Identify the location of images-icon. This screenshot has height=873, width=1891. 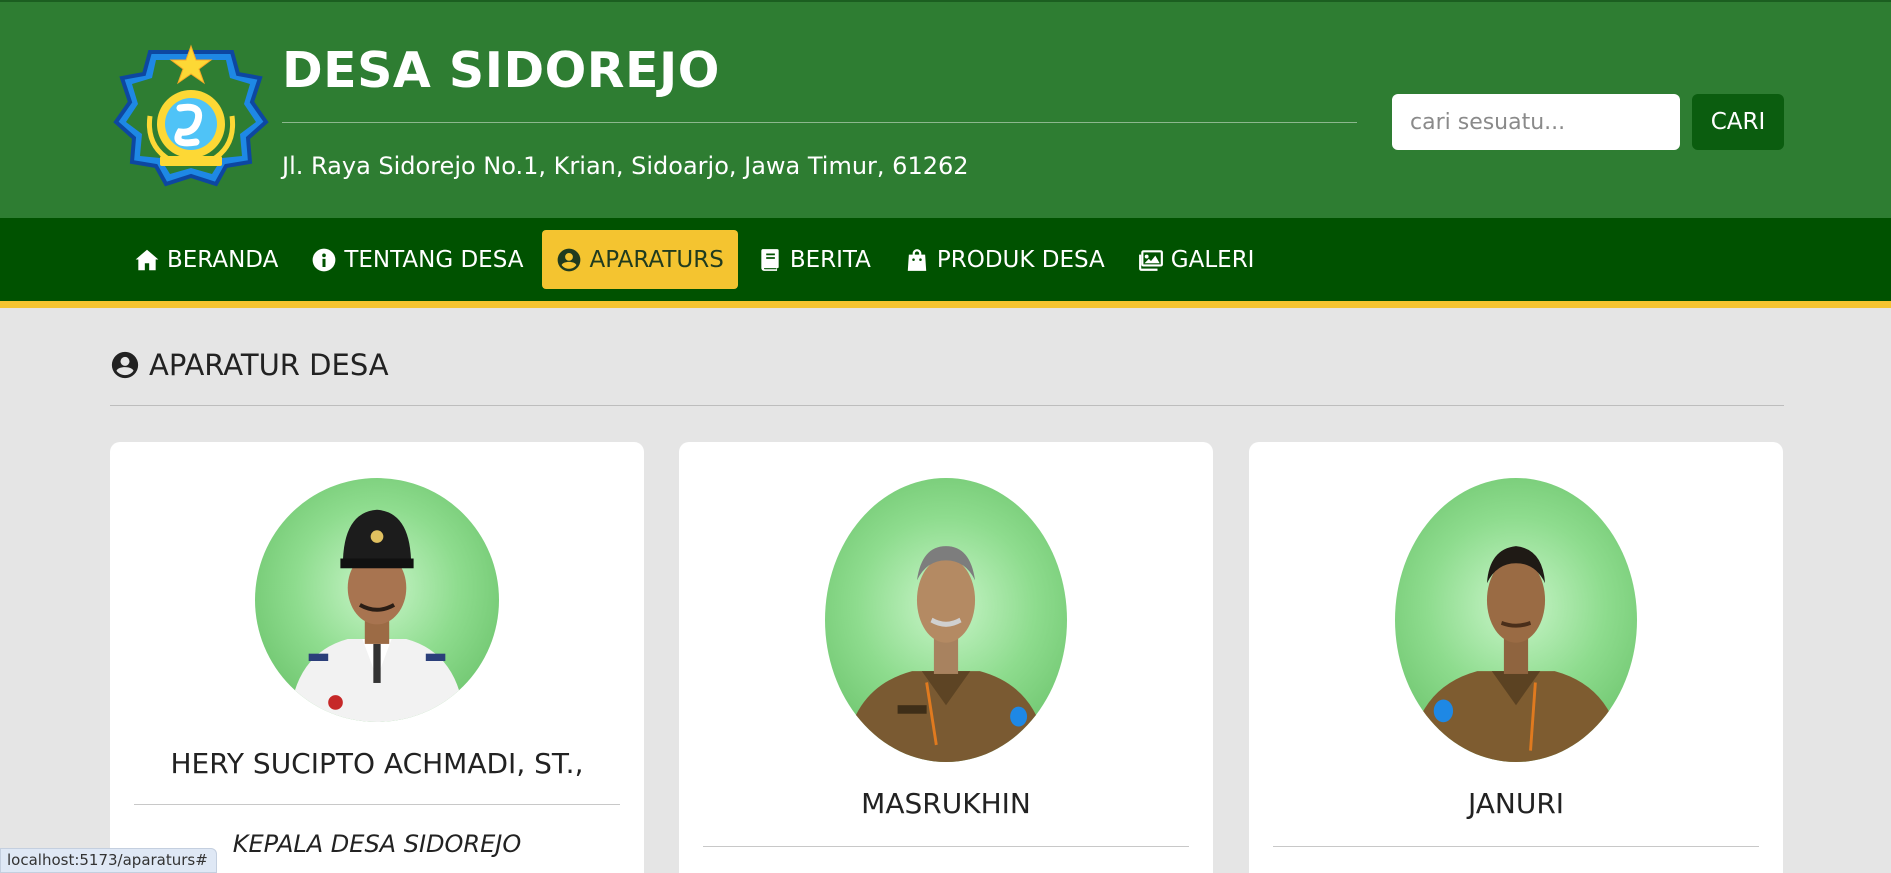
(1150, 260).